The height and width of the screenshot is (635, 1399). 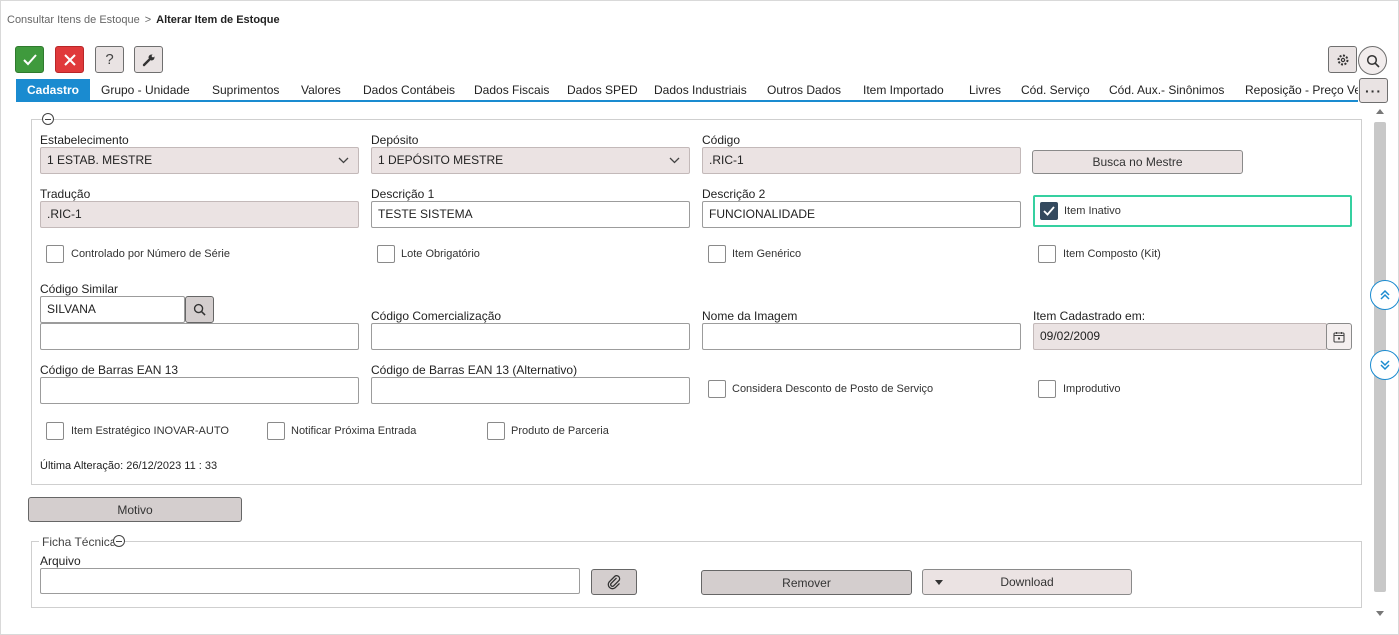 What do you see at coordinates (48, 119) in the screenshot?
I see `collapse-cadastro-icon` at bounding box center [48, 119].